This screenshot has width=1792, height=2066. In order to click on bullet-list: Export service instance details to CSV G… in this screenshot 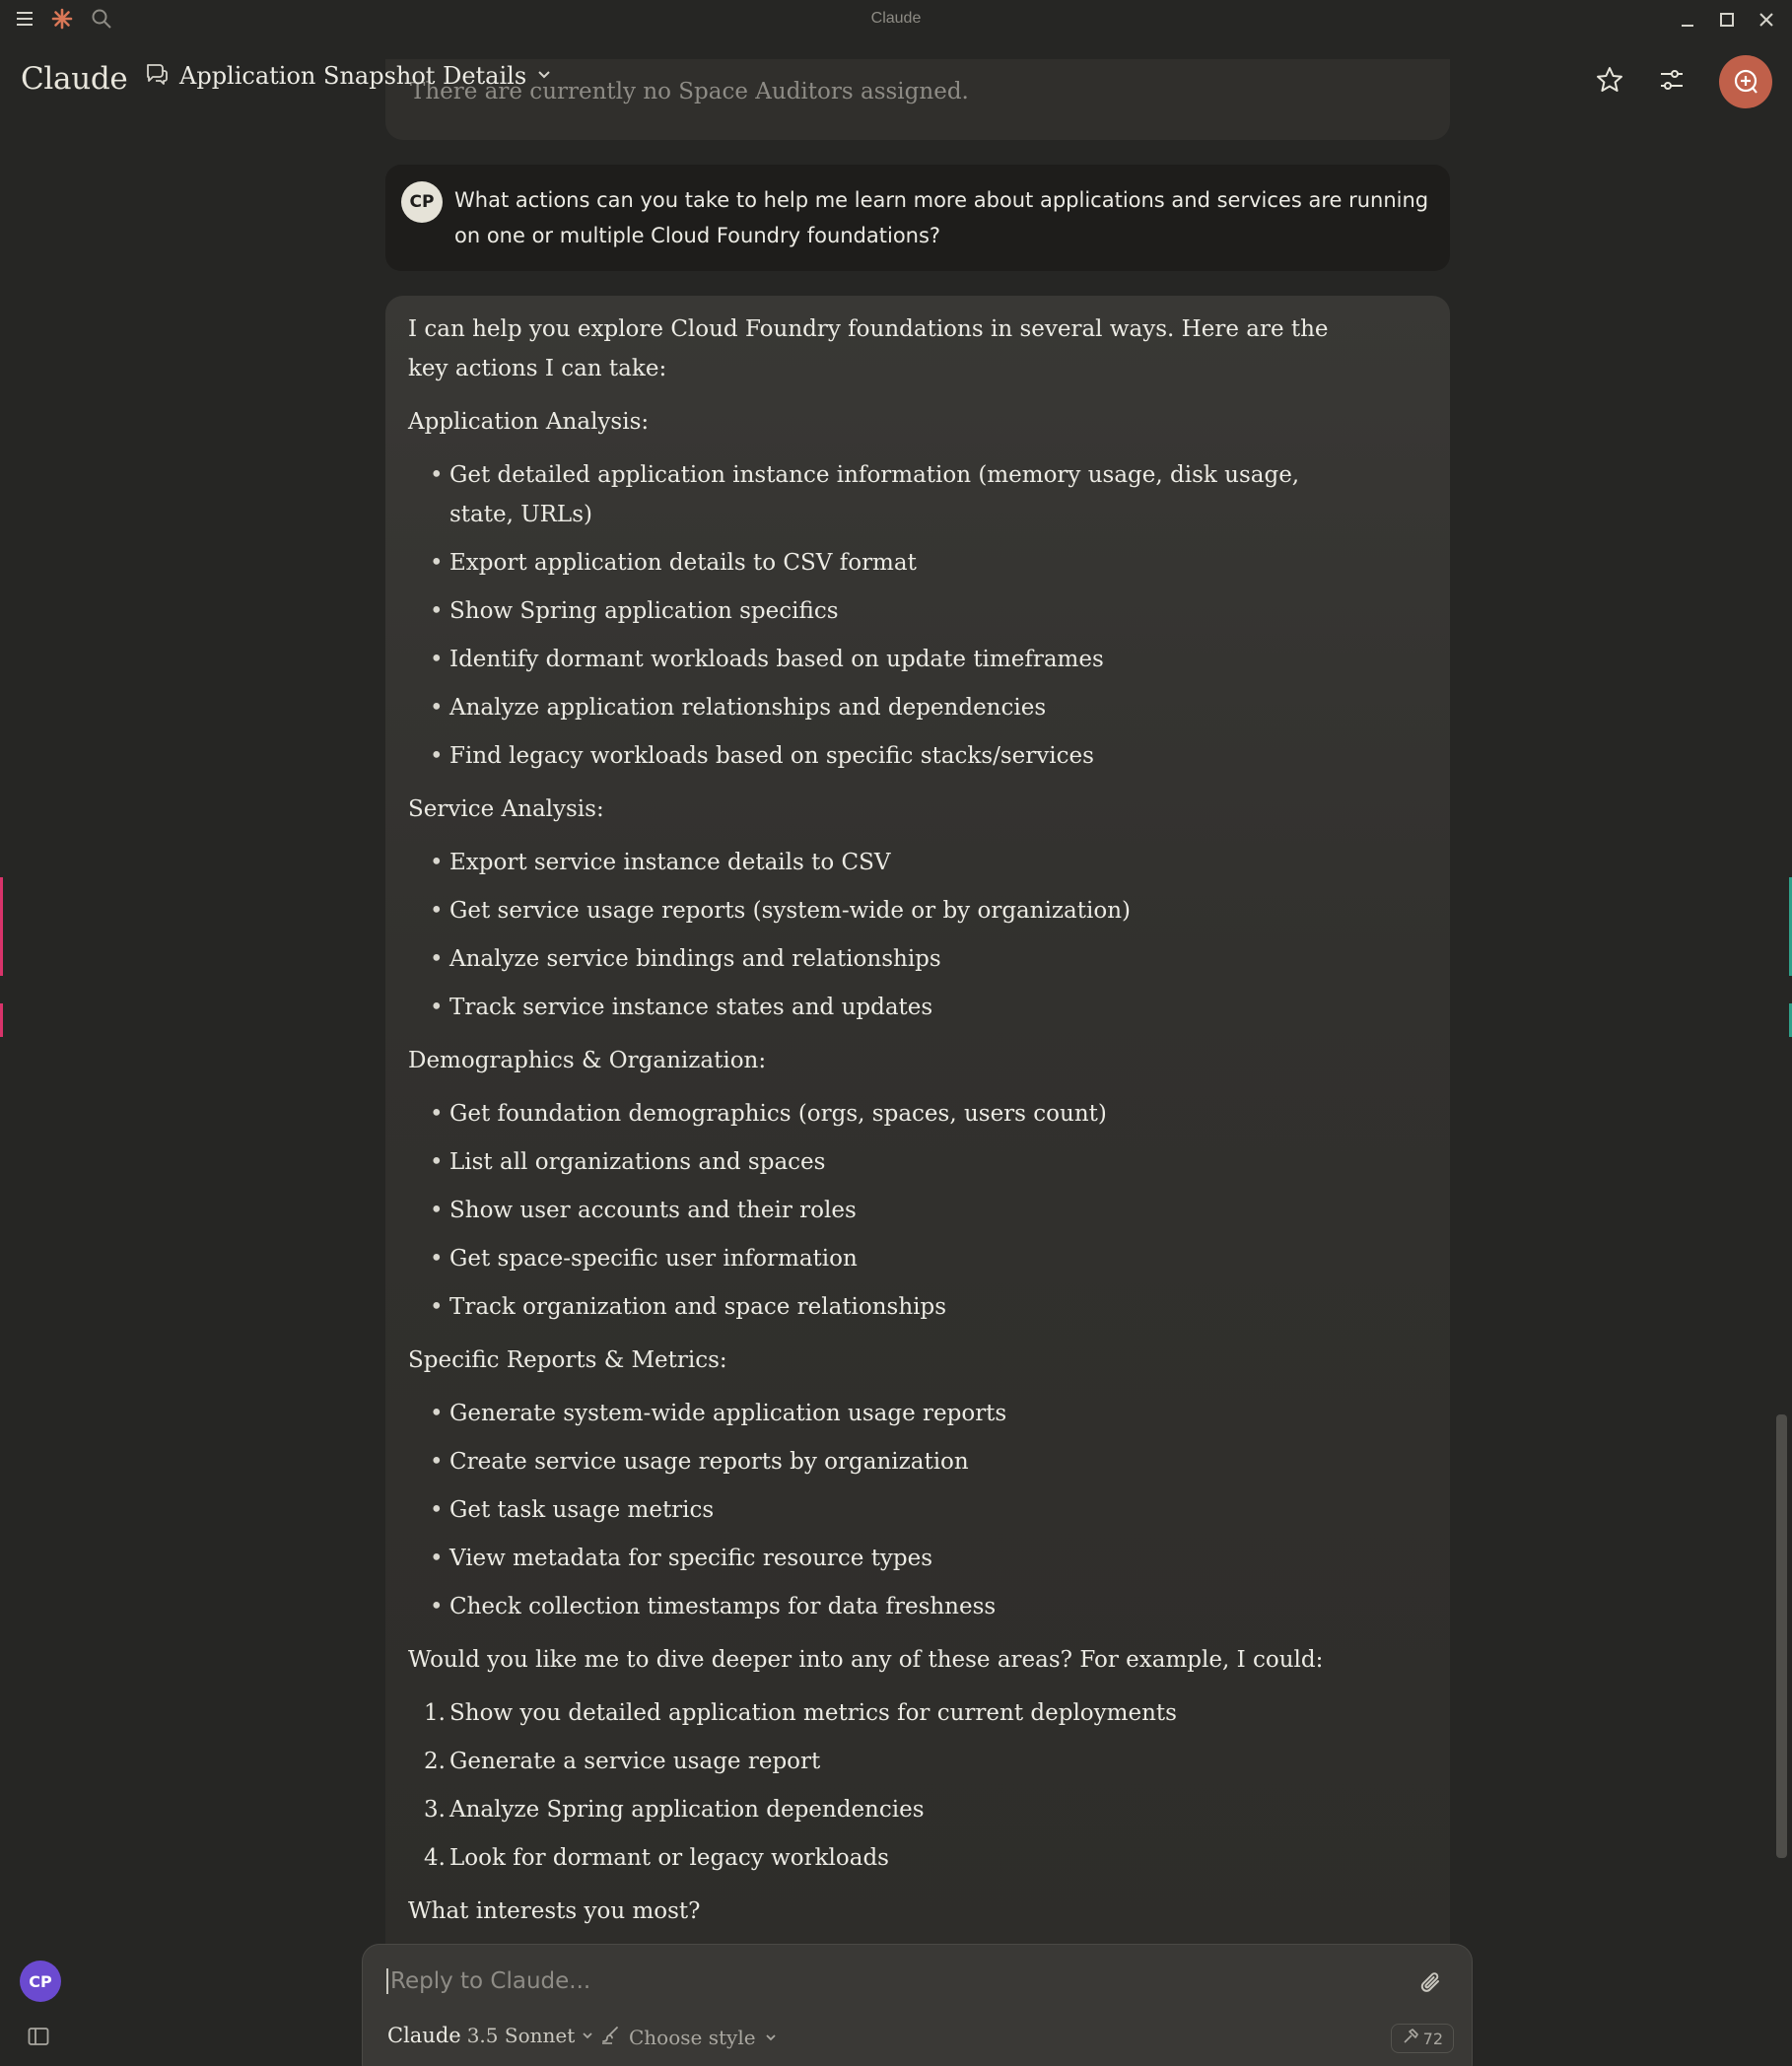, I will do `click(917, 935)`.